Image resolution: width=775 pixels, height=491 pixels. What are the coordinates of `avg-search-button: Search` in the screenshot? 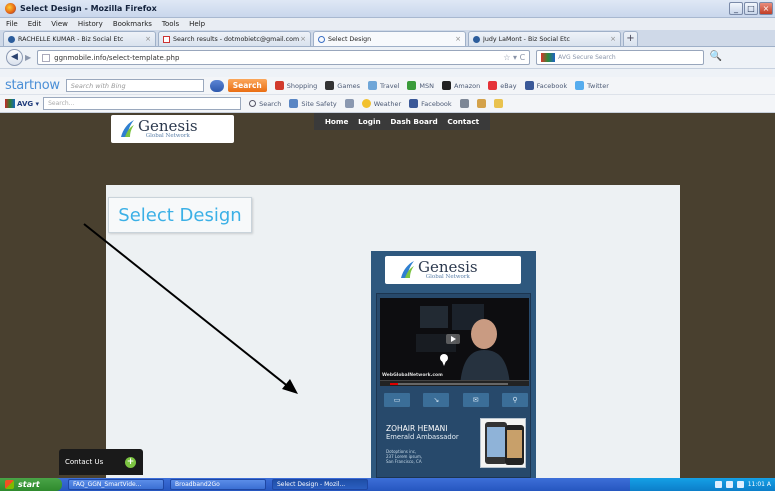 It's located at (265, 104).